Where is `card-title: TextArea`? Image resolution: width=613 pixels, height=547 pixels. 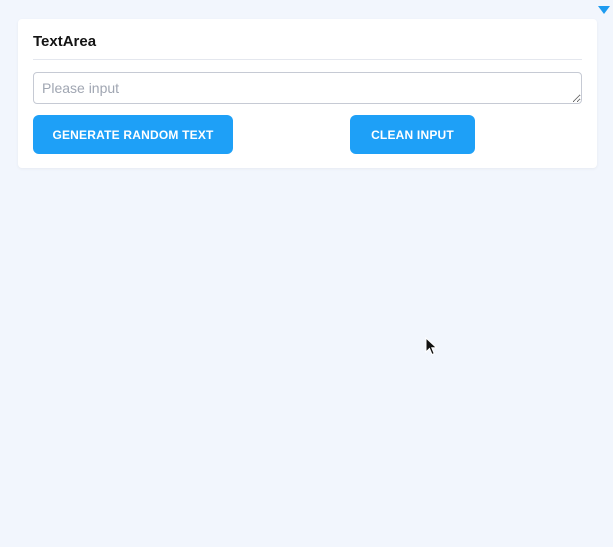
card-title: TextArea is located at coordinates (65, 41).